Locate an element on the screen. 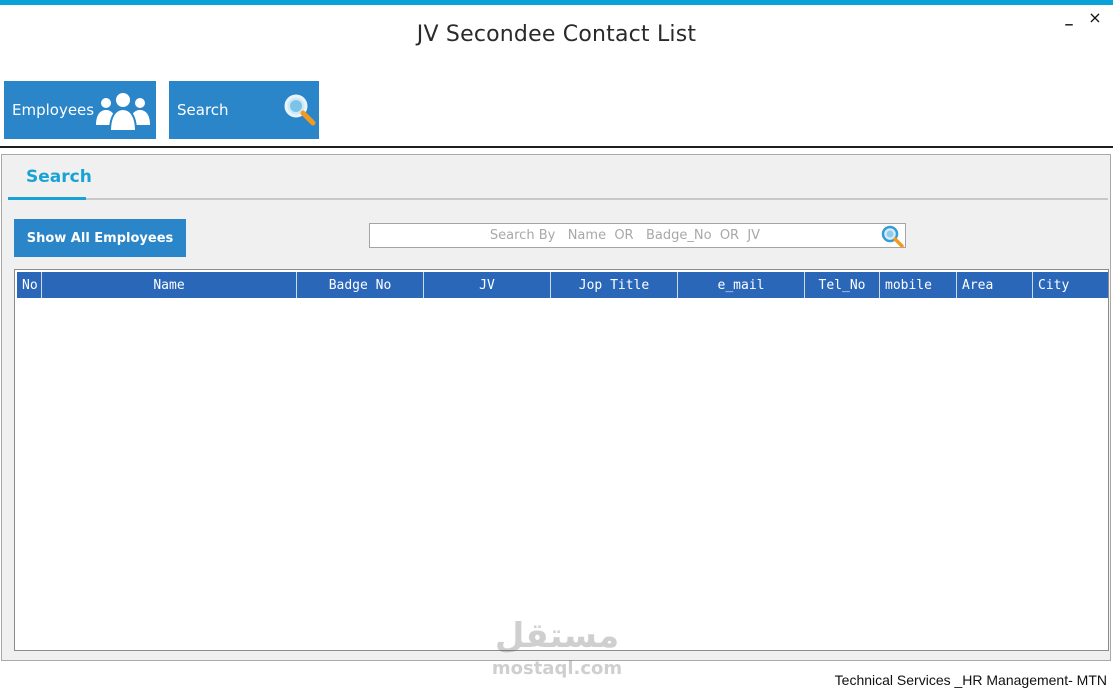 The image size is (1113, 696). tab-search: Search is located at coordinates (50, 184).